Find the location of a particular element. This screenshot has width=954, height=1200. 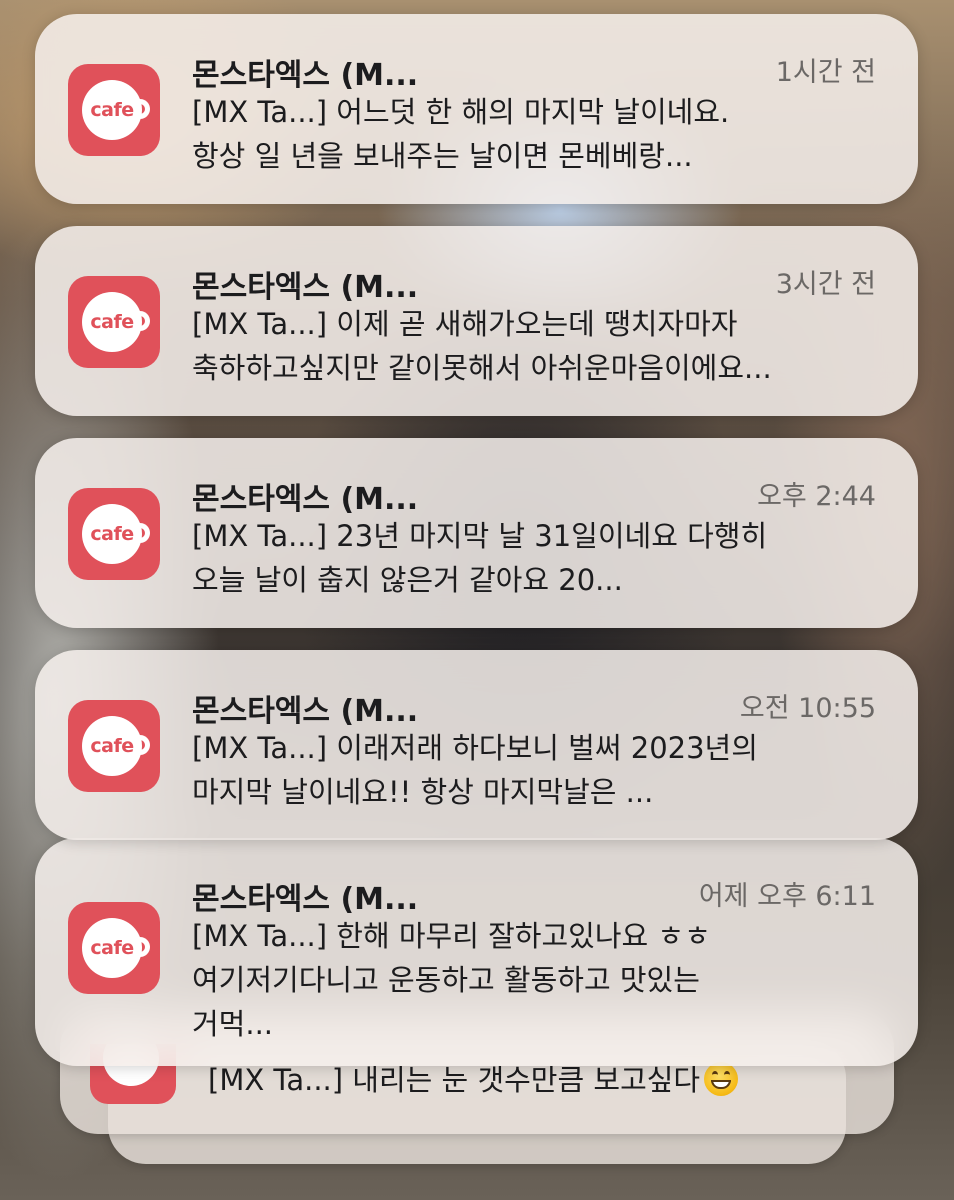

grinning-face-emoji-icon is located at coordinates (721, 1079).